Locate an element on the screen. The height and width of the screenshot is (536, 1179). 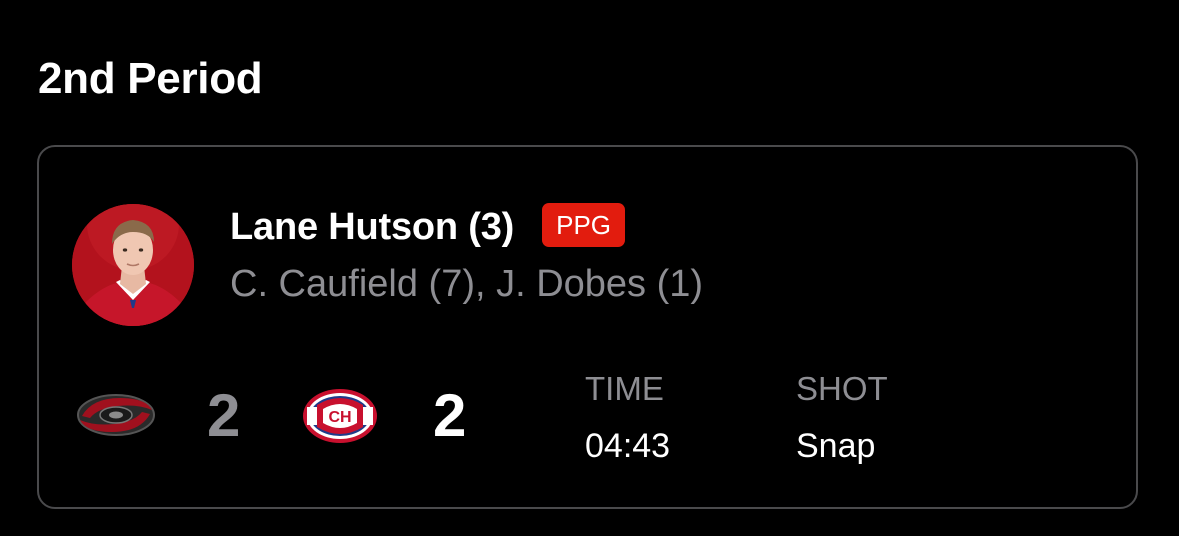
shot-label: SHOT is located at coordinates (842, 388).